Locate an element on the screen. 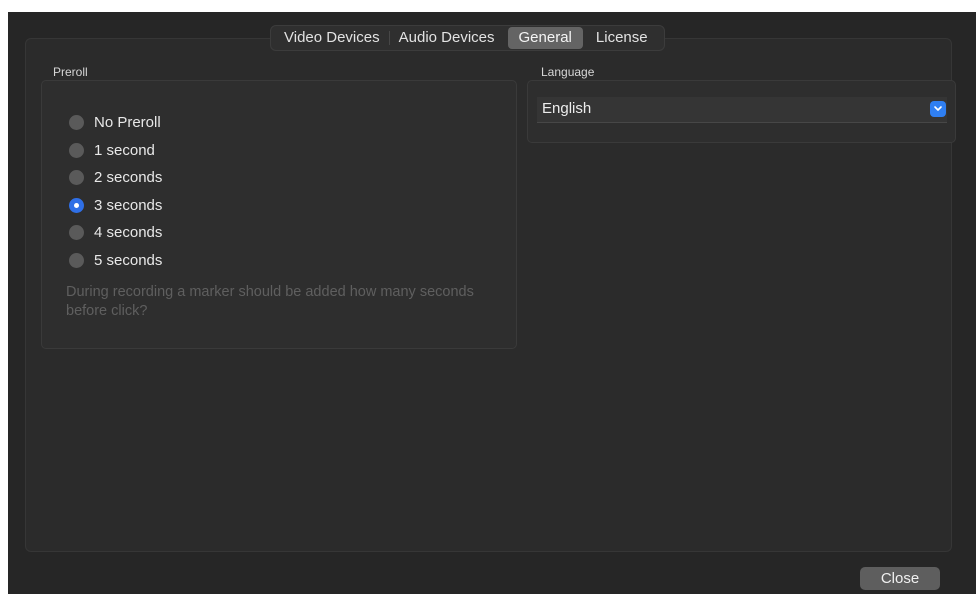  radio-button-selected is located at coordinates (76, 205).